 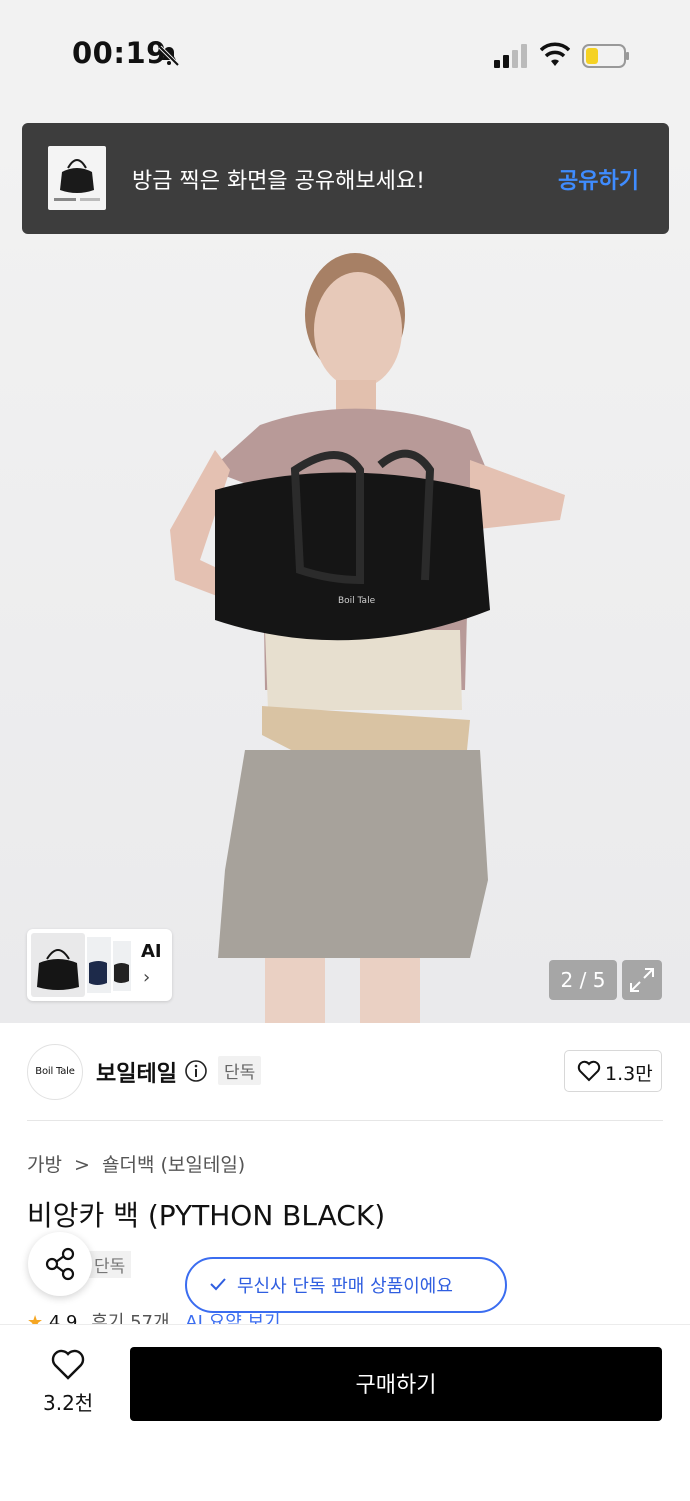 I want to click on thumbnail-images, so click(x=81, y=965).